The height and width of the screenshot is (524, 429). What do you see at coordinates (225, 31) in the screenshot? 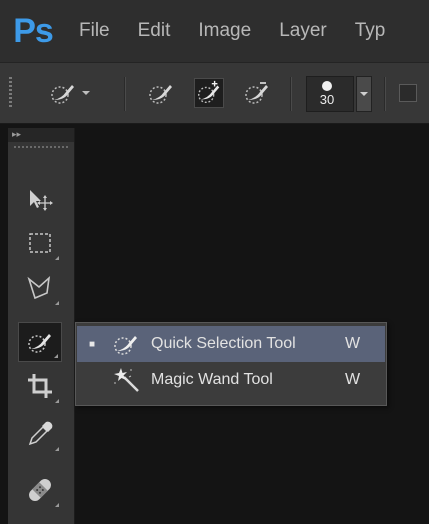
I see `menu-image: Image` at bounding box center [225, 31].